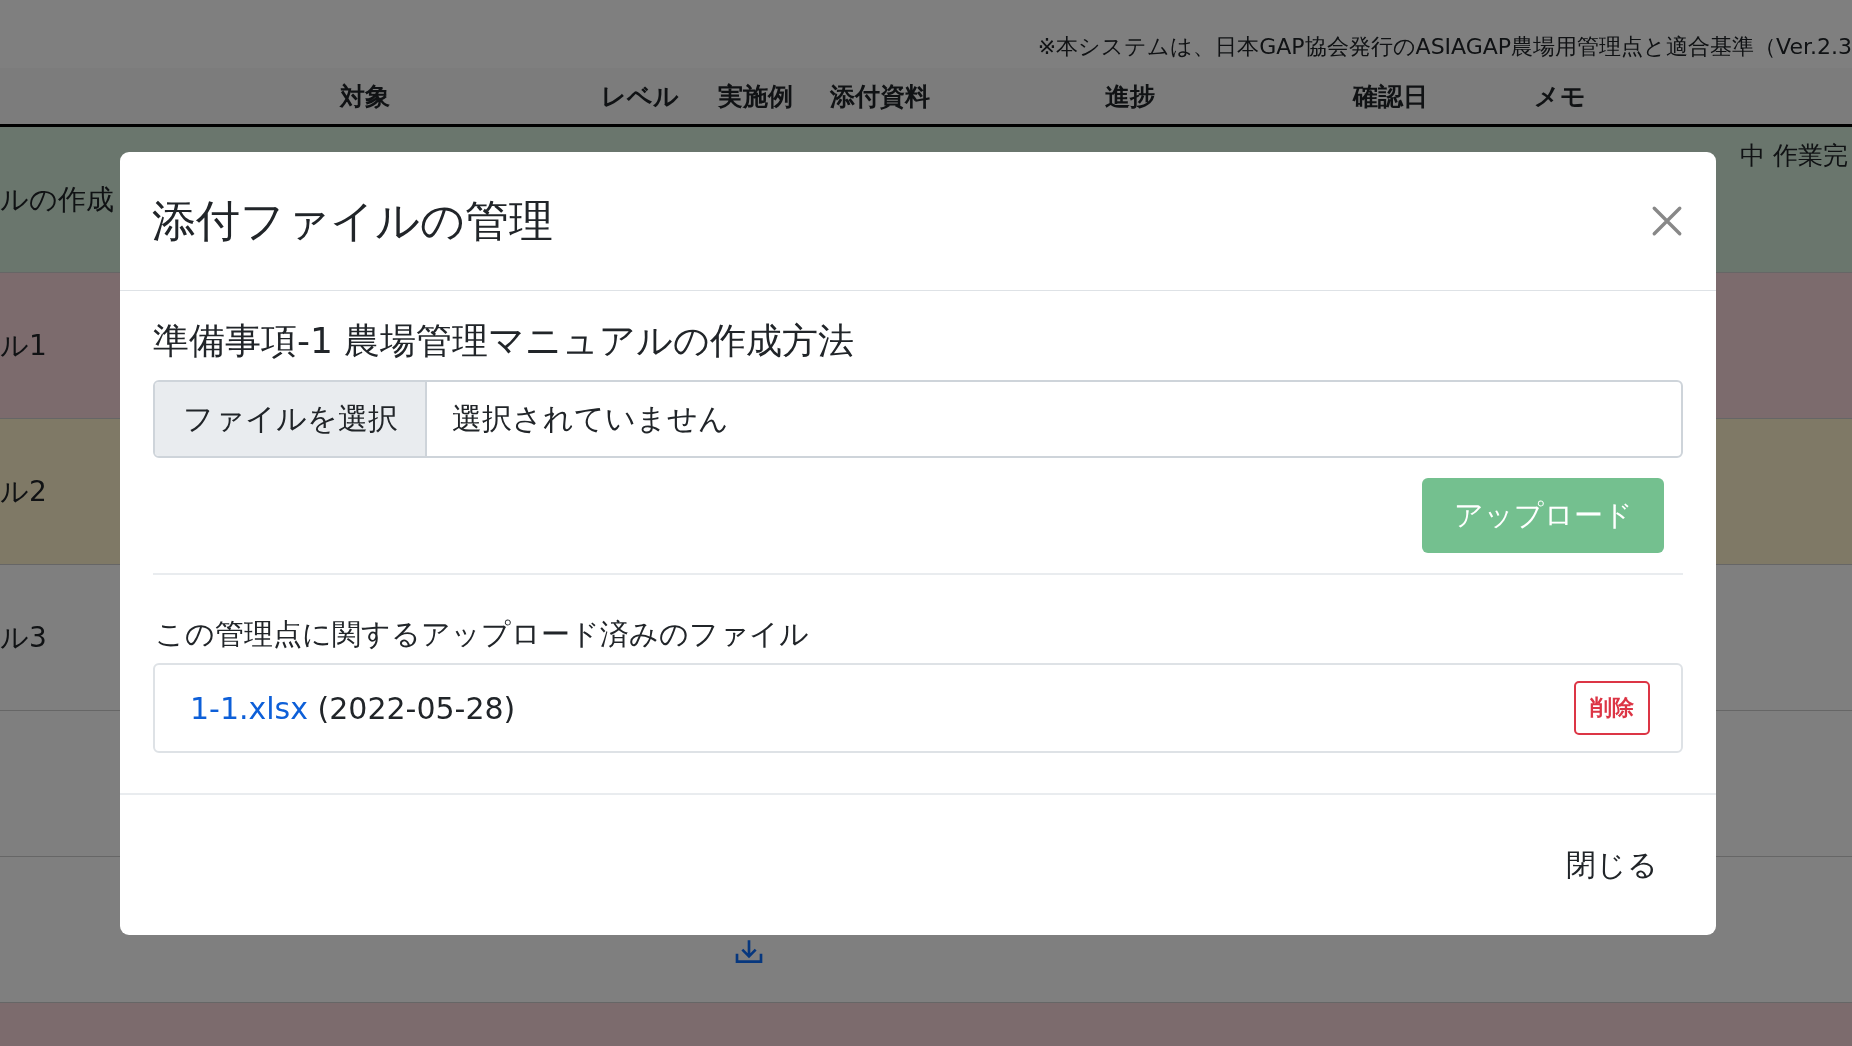  I want to click on choose-file-button: ファイルを選択, so click(291, 419).